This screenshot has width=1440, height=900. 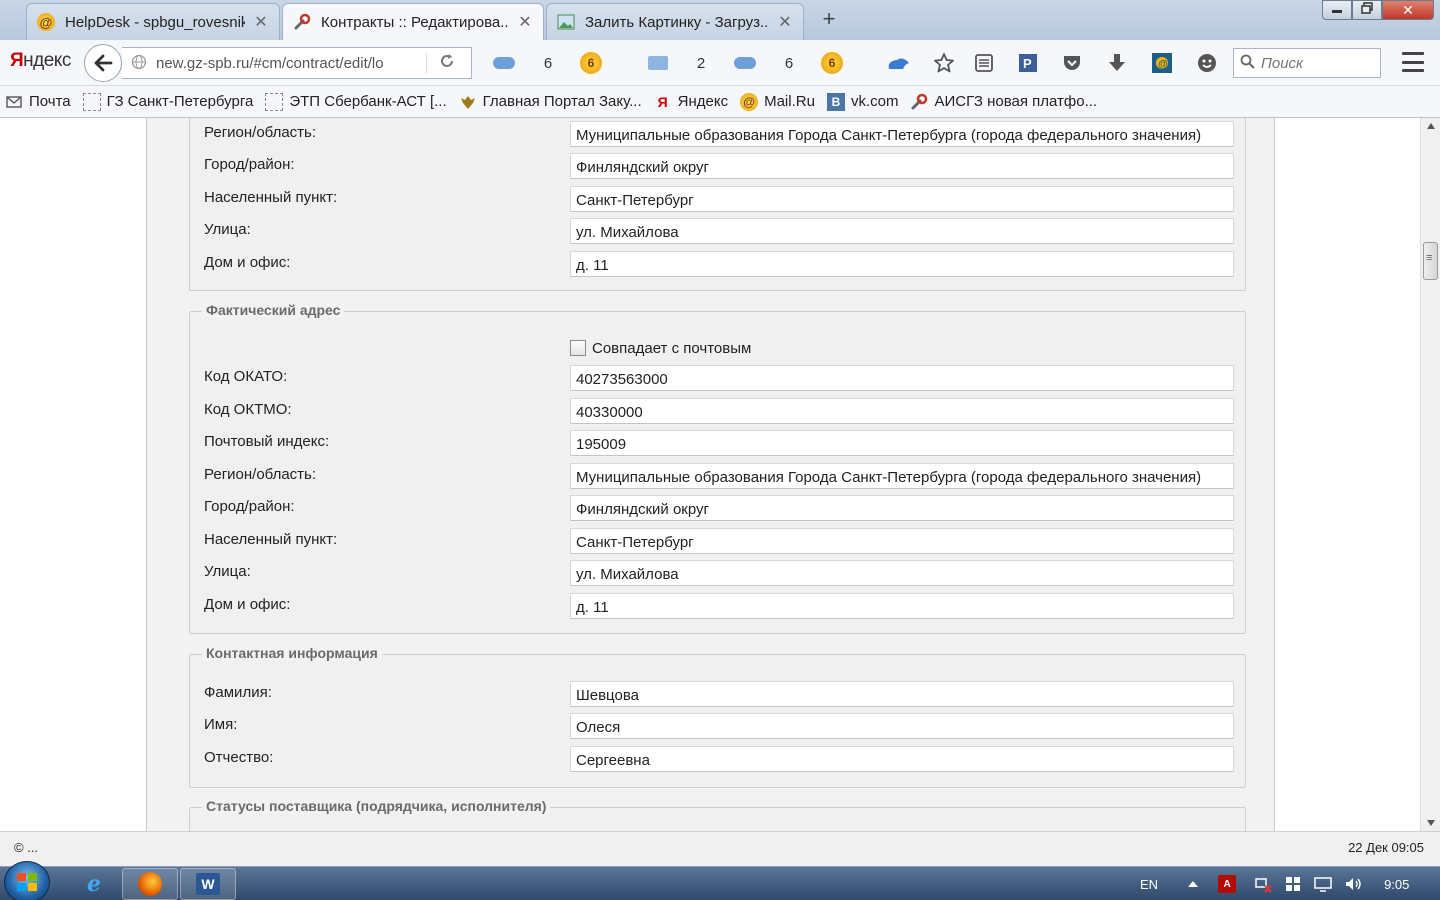 I want to click on scroll-down-icon, so click(x=1430, y=823).